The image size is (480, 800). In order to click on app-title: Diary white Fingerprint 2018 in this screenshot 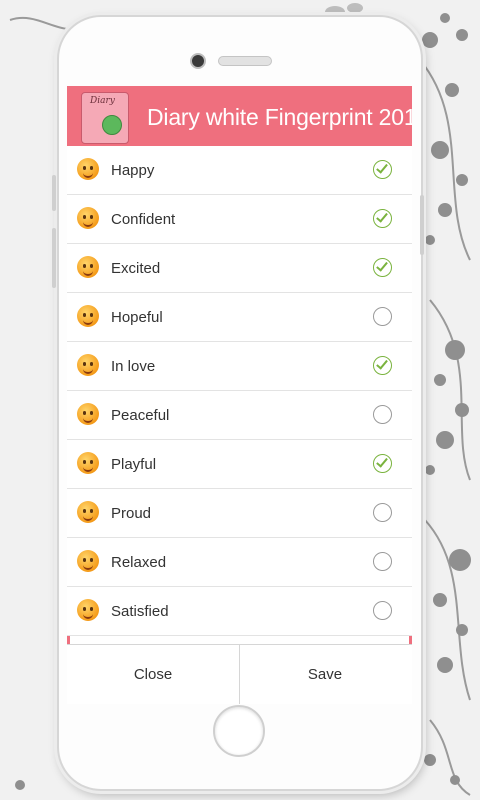, I will do `click(279, 117)`.